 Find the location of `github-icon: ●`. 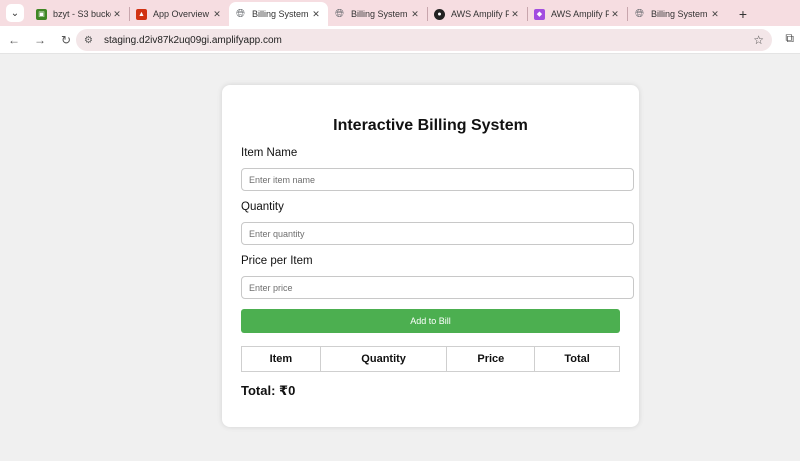

github-icon: ● is located at coordinates (439, 14).